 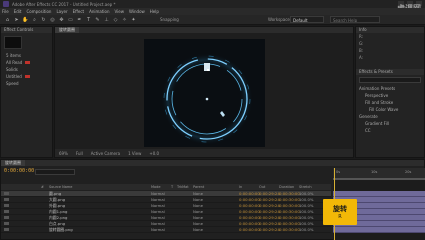 I want to click on workspace-label: Workspace, so click(x=279, y=19).